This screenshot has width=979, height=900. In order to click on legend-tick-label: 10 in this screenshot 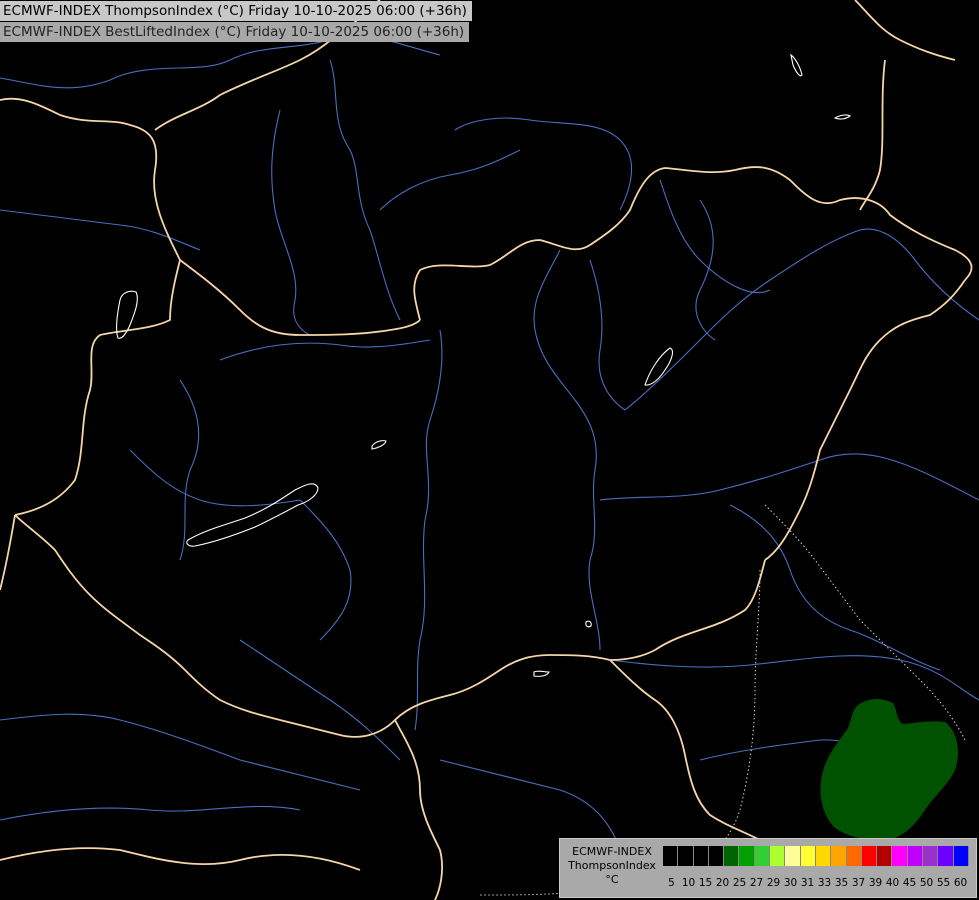, I will do `click(688, 883)`.